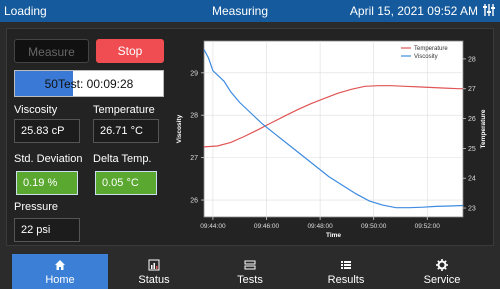 Image resolution: width=500 pixels, height=289 pixels. Describe the element at coordinates (60, 265) in the screenshot. I see `home-icon` at that location.